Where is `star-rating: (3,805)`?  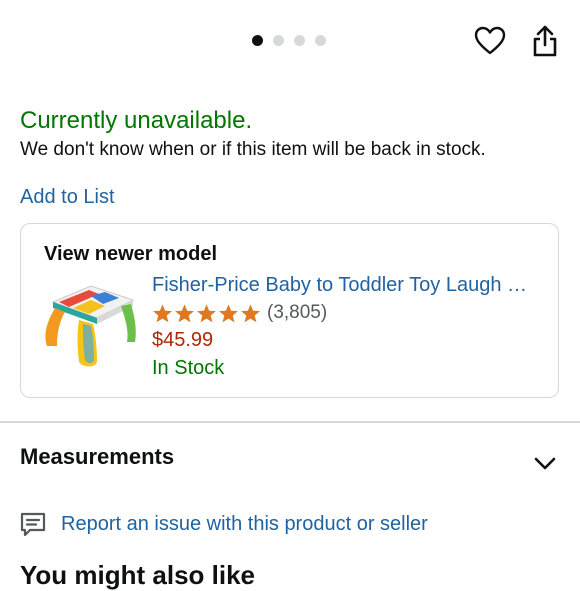
star-rating: (3,805) is located at coordinates (239, 313).